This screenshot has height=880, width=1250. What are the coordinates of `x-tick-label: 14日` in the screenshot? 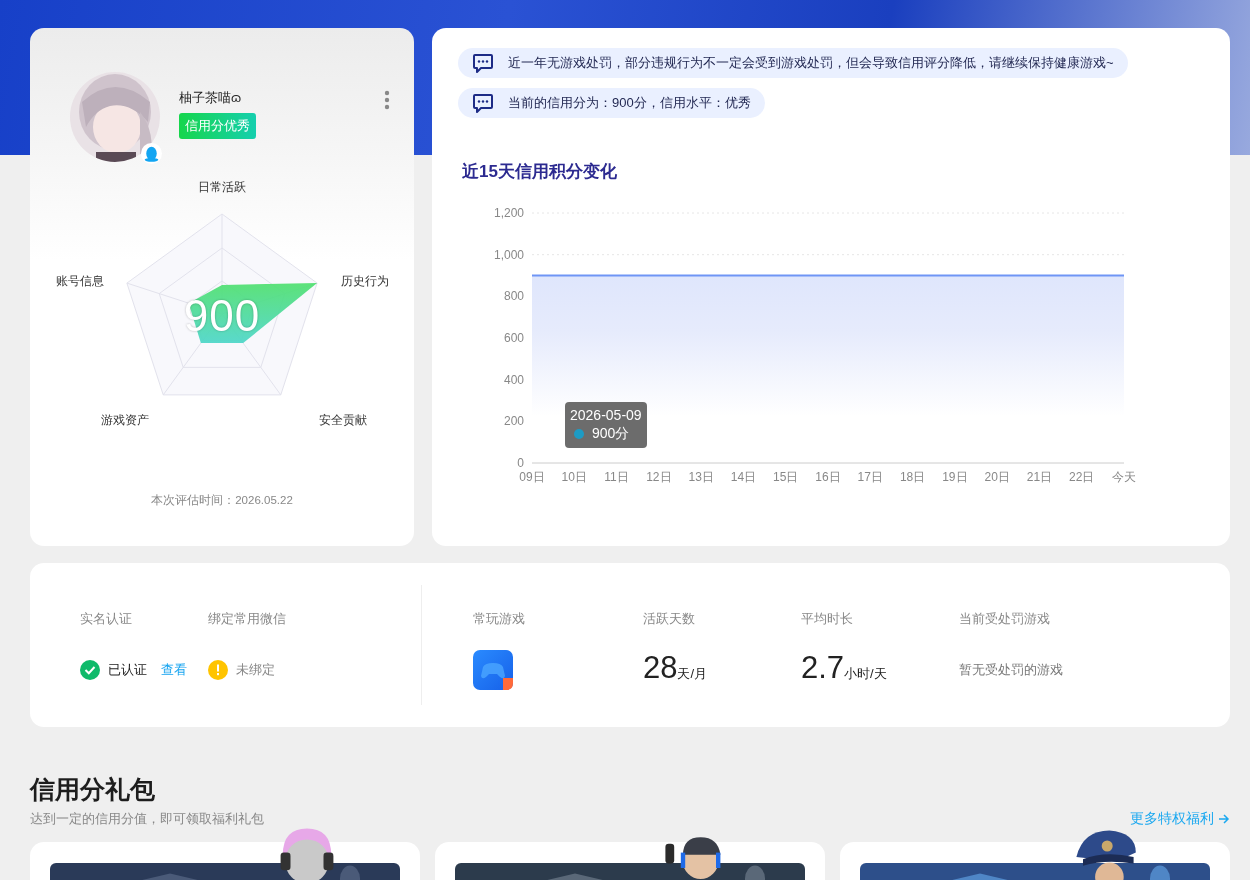 It's located at (743, 477).